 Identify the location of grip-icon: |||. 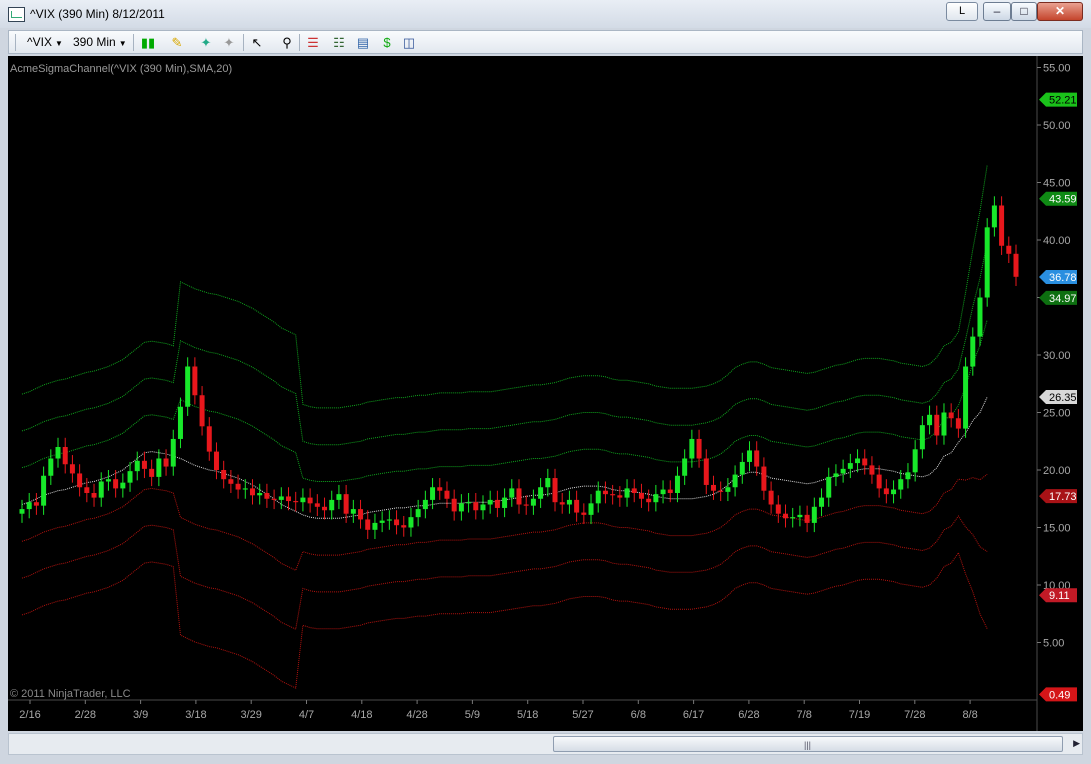
(808, 745).